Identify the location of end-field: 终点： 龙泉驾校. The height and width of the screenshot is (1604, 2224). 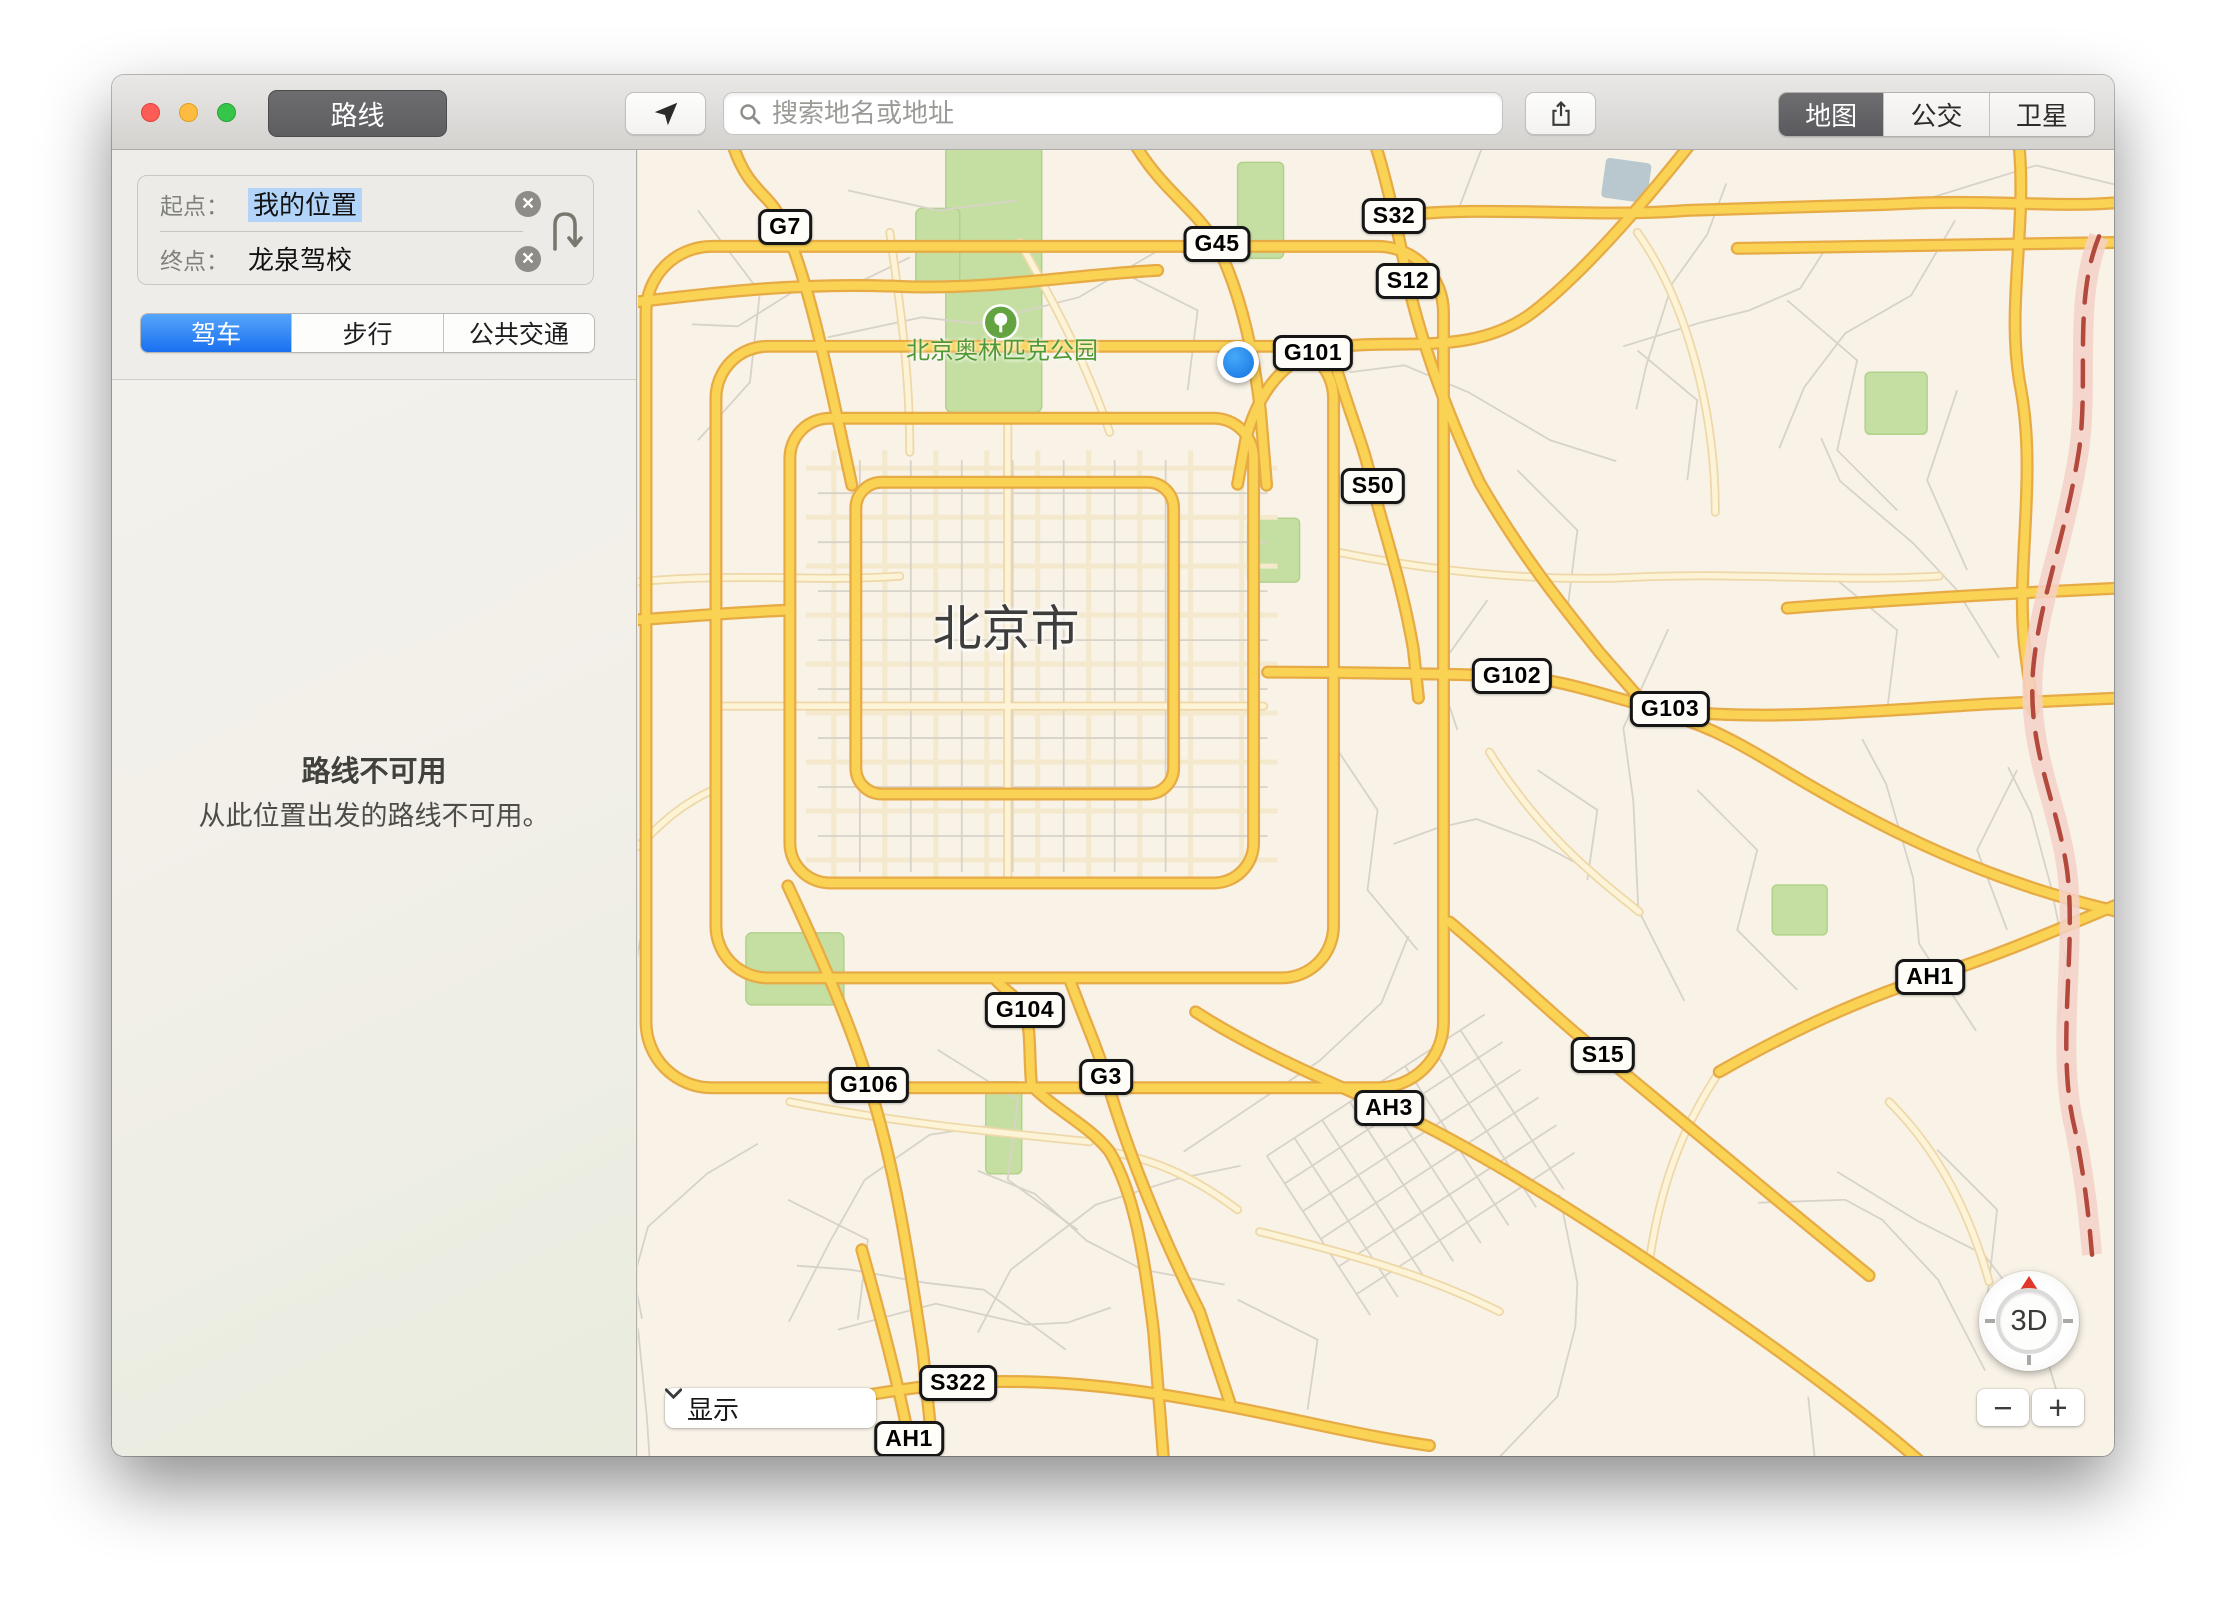
(335, 258).